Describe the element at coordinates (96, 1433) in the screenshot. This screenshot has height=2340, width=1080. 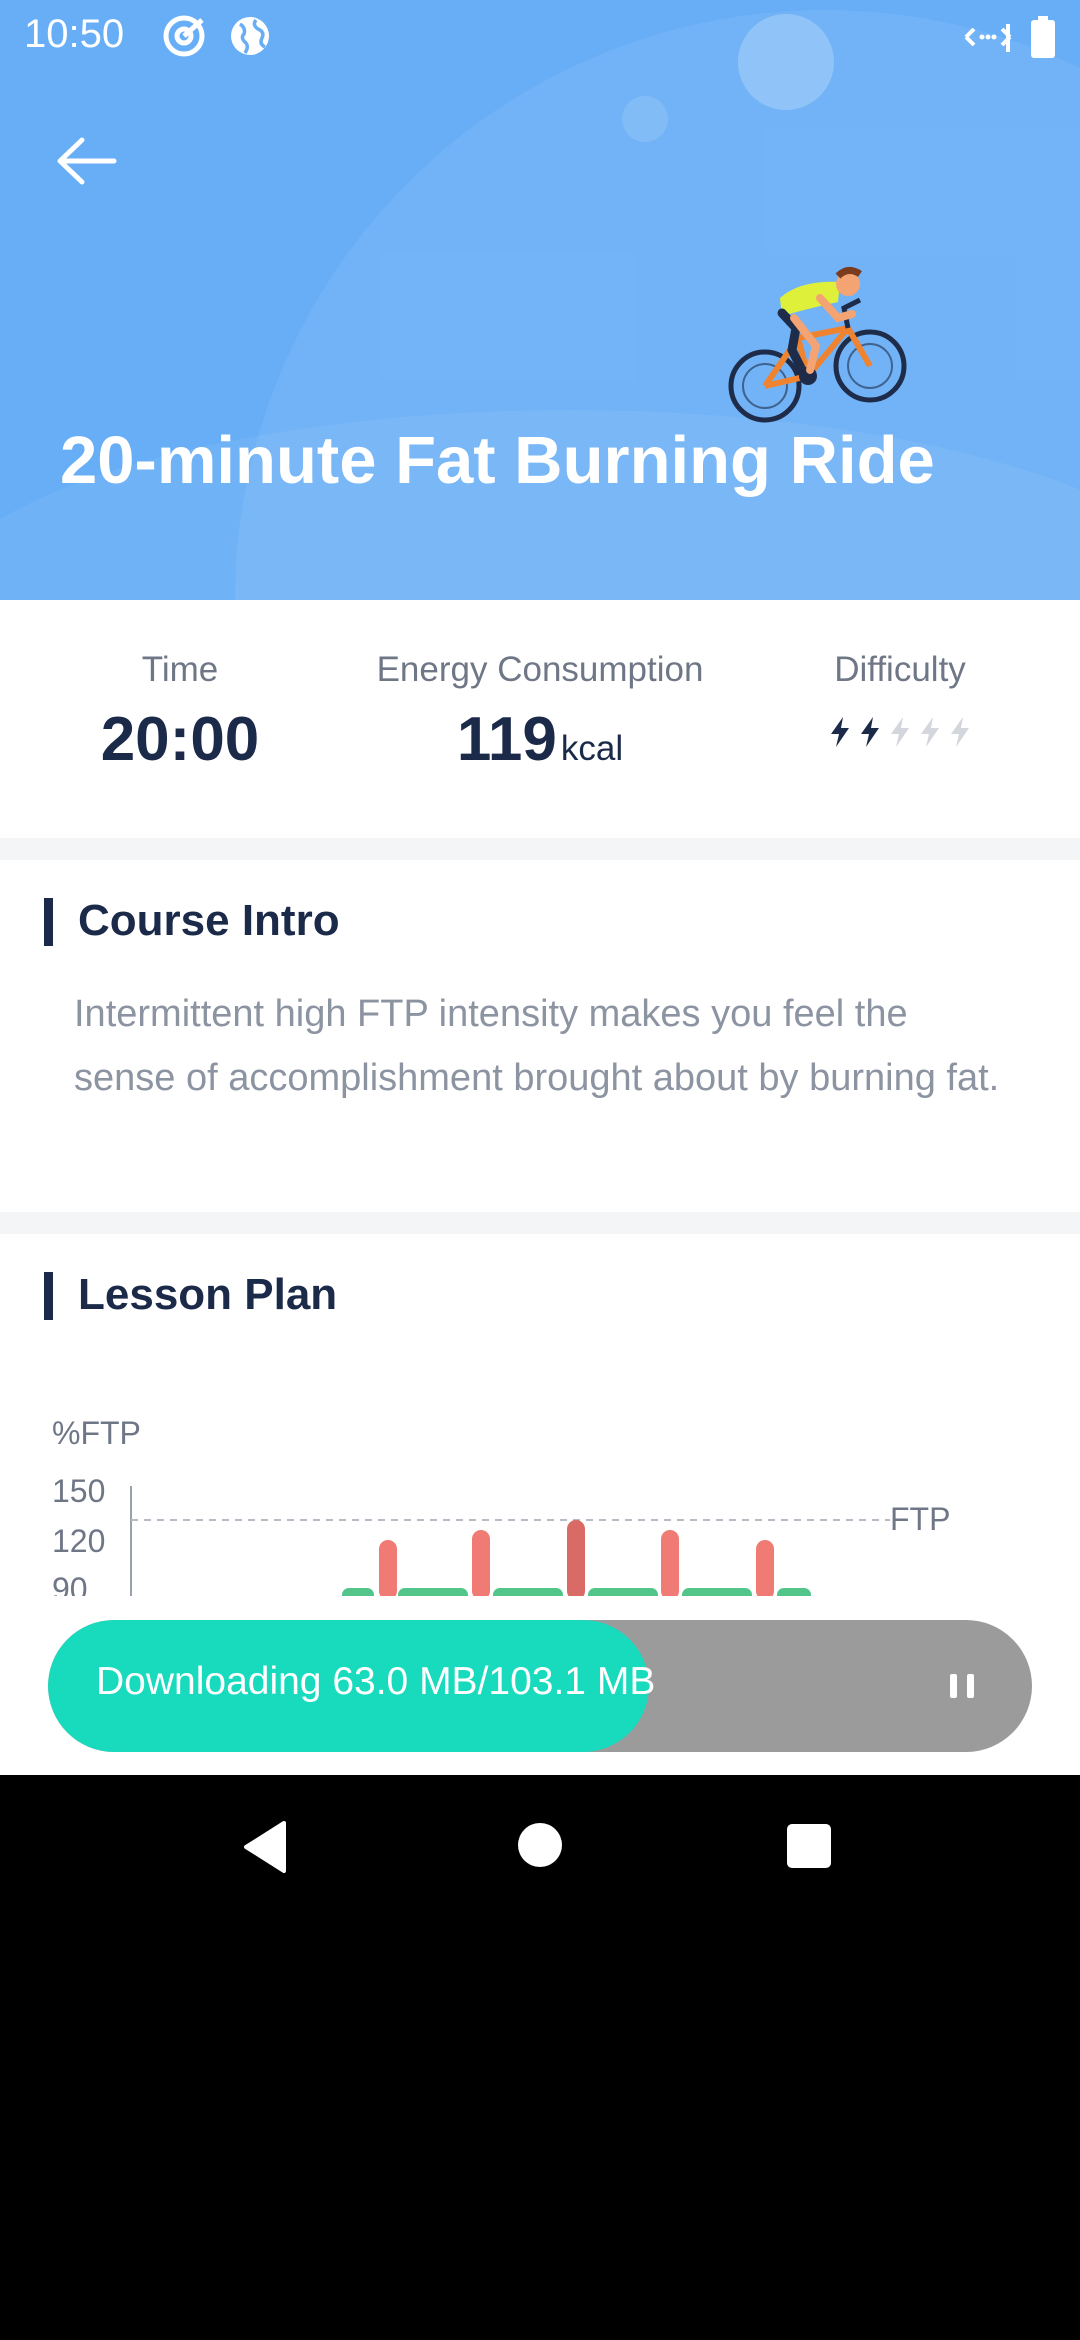
I see `chart-ylabel: %FTP` at that location.